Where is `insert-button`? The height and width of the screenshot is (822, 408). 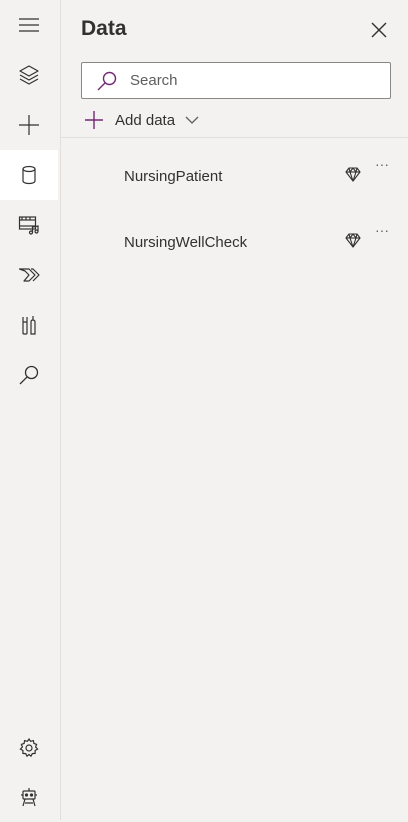 insert-button is located at coordinates (29, 125).